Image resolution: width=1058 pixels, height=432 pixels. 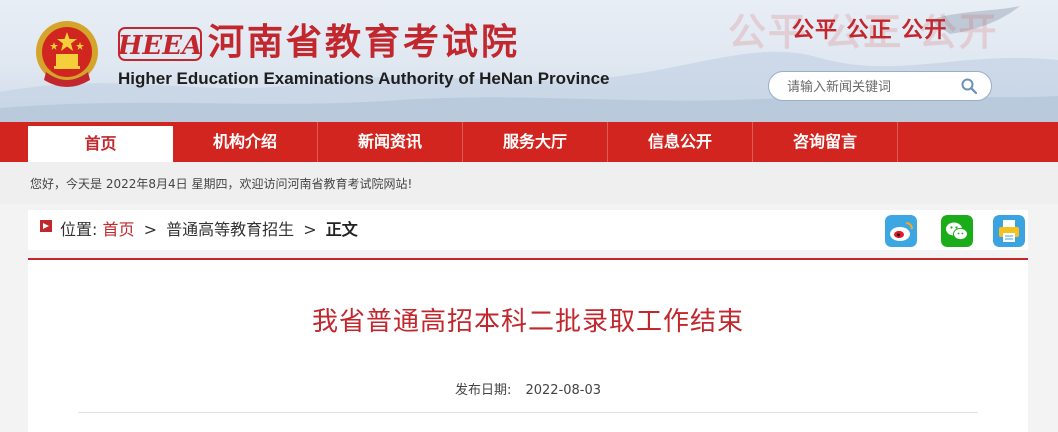 I want to click on search-box, so click(x=880, y=86).